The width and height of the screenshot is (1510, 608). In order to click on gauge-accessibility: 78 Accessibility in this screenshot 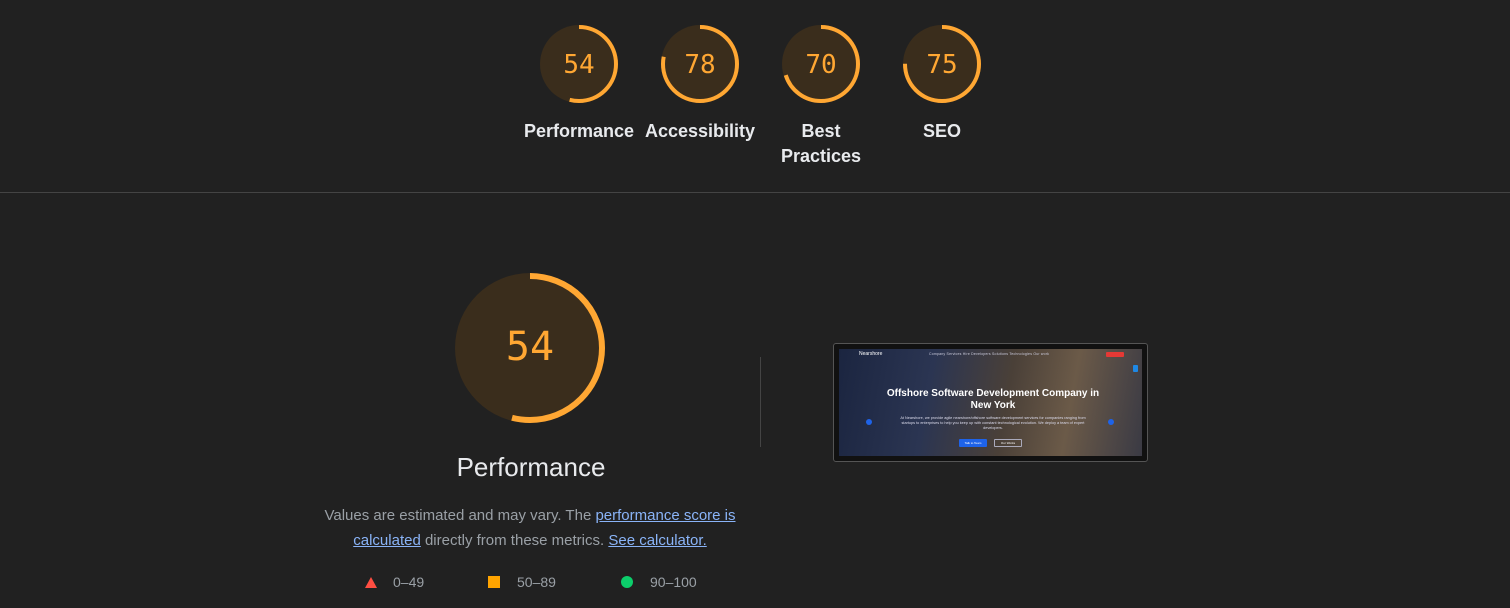, I will do `click(700, 83)`.